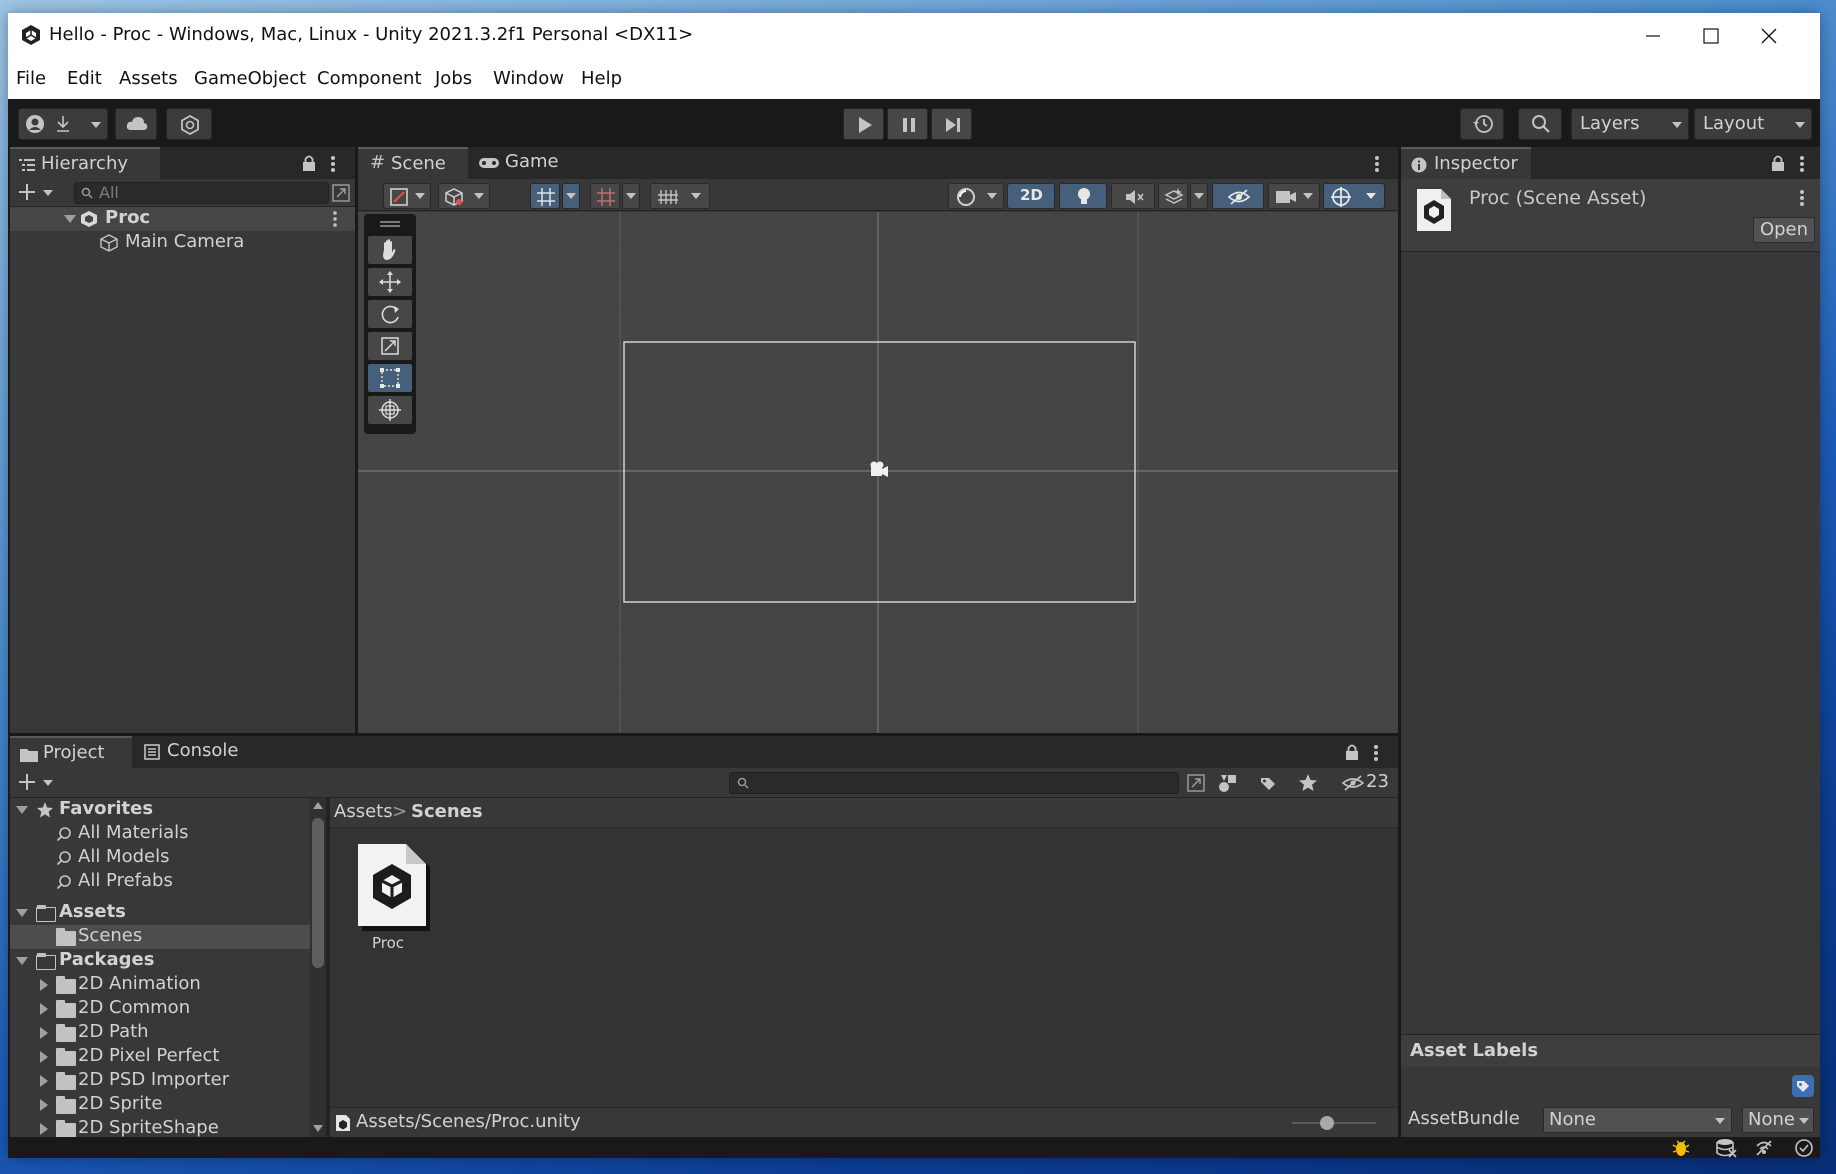 This screenshot has height=1174, width=1836. I want to click on tree-packages: Packages, so click(160, 961).